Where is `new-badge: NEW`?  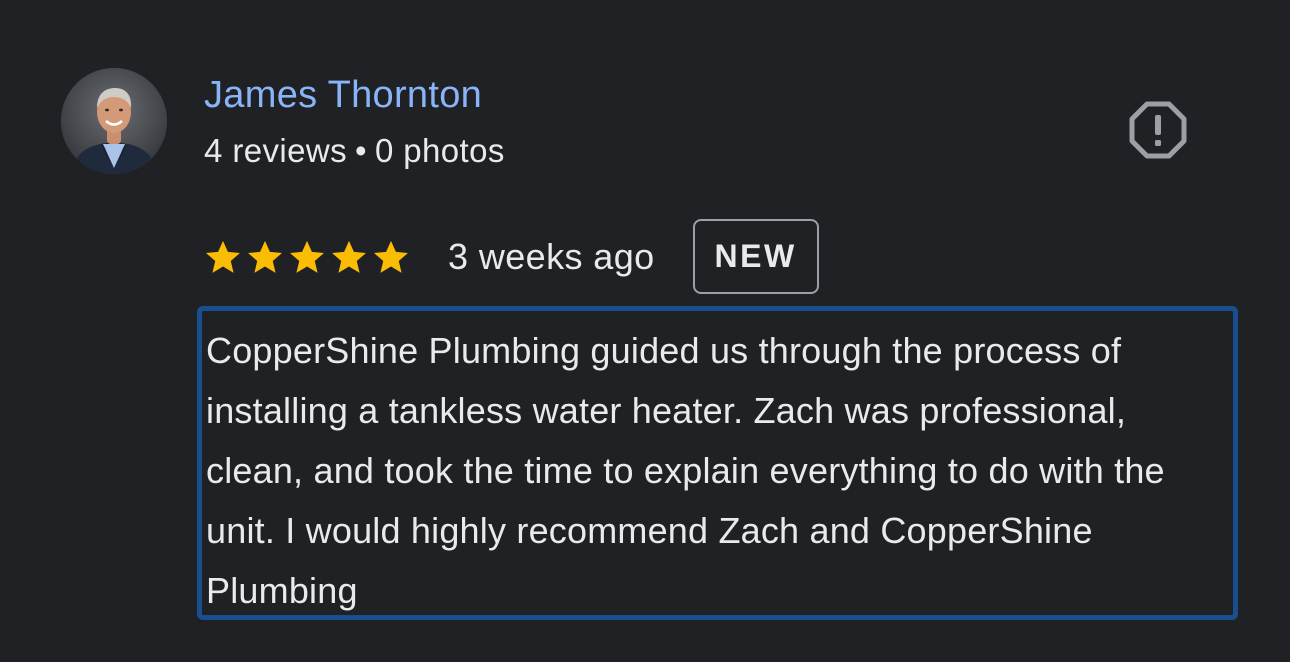 new-badge: NEW is located at coordinates (755, 256).